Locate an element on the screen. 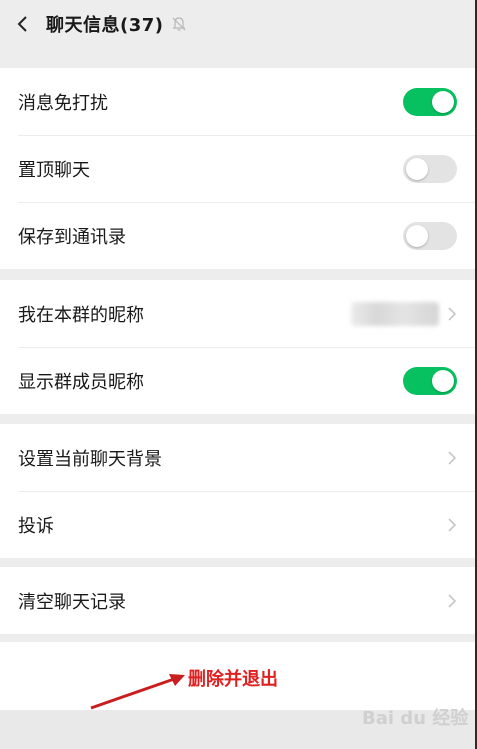 The image size is (477, 749). row-show-member-nicknames: 显示群成员昵称 is located at coordinates (237, 380).